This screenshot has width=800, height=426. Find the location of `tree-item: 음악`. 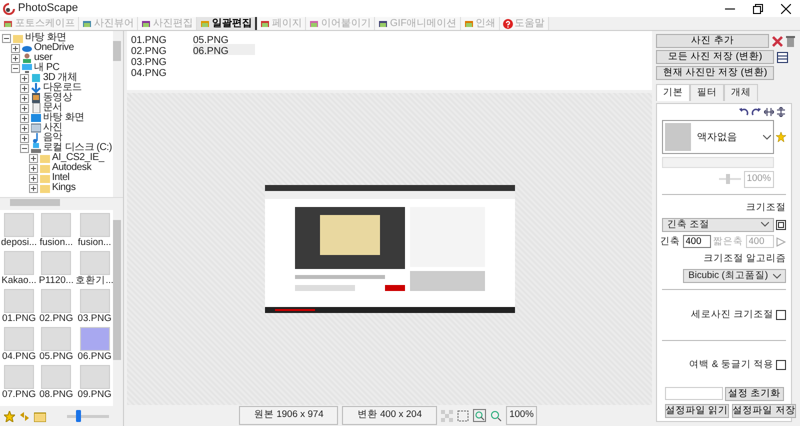

tree-item: 음악 is located at coordinates (52, 138).